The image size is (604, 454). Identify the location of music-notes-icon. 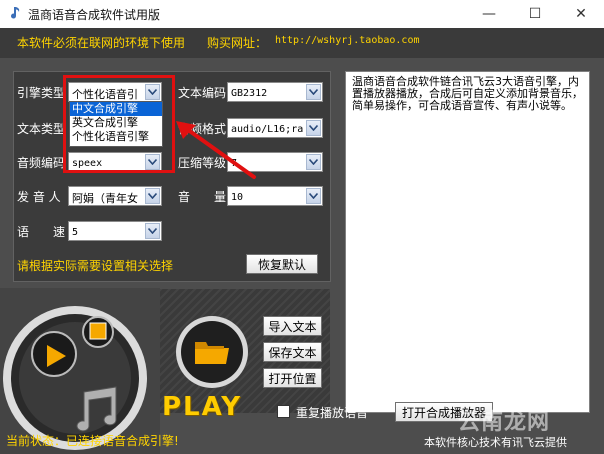
(96, 409).